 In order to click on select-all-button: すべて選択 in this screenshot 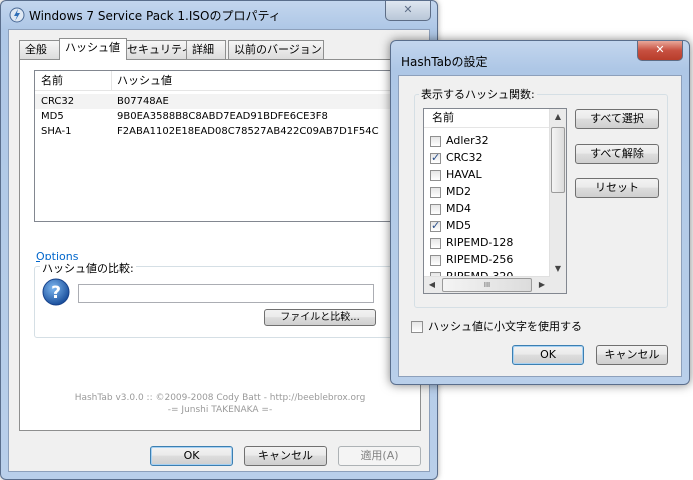, I will do `click(617, 119)`.